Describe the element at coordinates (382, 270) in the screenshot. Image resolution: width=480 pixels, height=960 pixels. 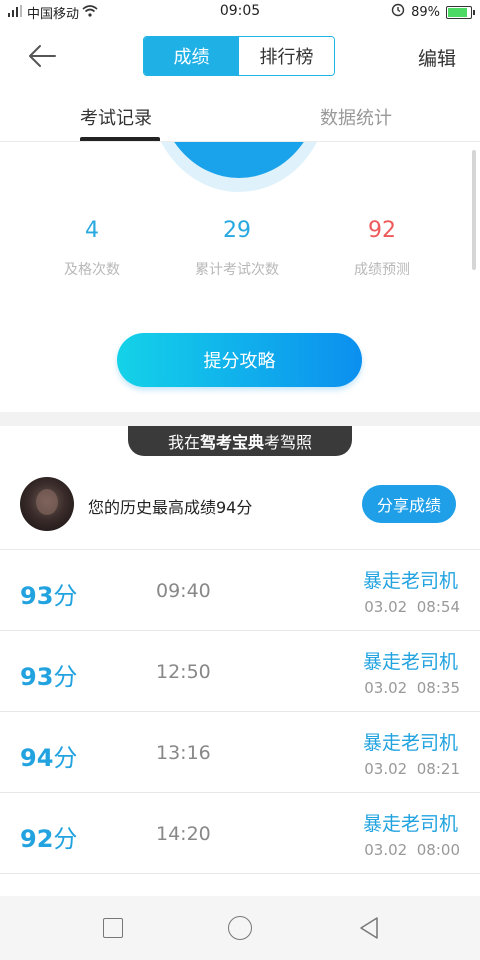
I see `stat-label: 成绩预测` at that location.